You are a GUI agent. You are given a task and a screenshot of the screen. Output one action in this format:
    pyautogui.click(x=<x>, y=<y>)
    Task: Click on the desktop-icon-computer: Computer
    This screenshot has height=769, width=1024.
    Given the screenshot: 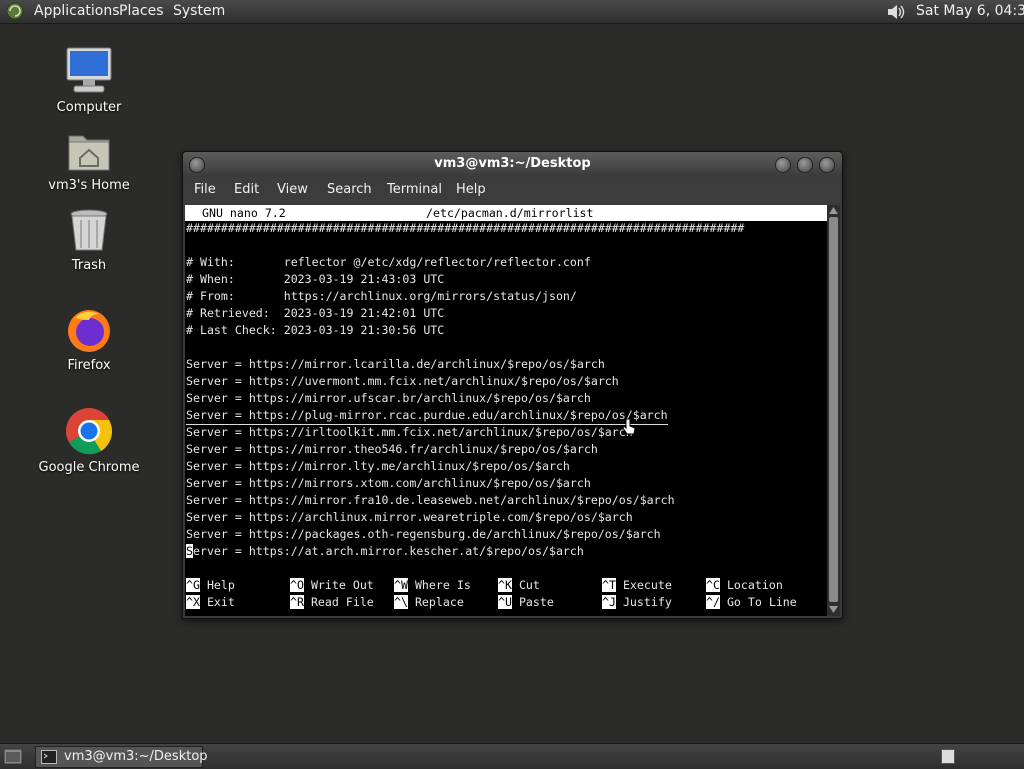 What is the action you would take?
    pyautogui.click(x=89, y=80)
    